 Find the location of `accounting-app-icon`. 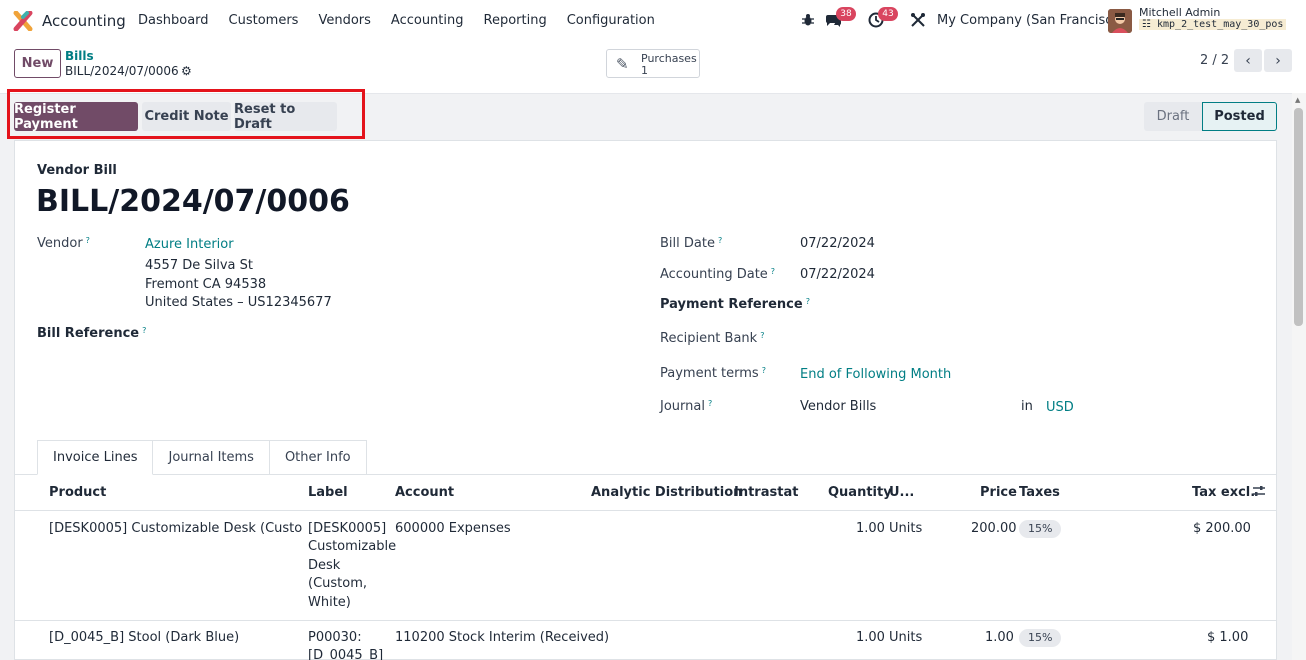

accounting-app-icon is located at coordinates (23, 21).